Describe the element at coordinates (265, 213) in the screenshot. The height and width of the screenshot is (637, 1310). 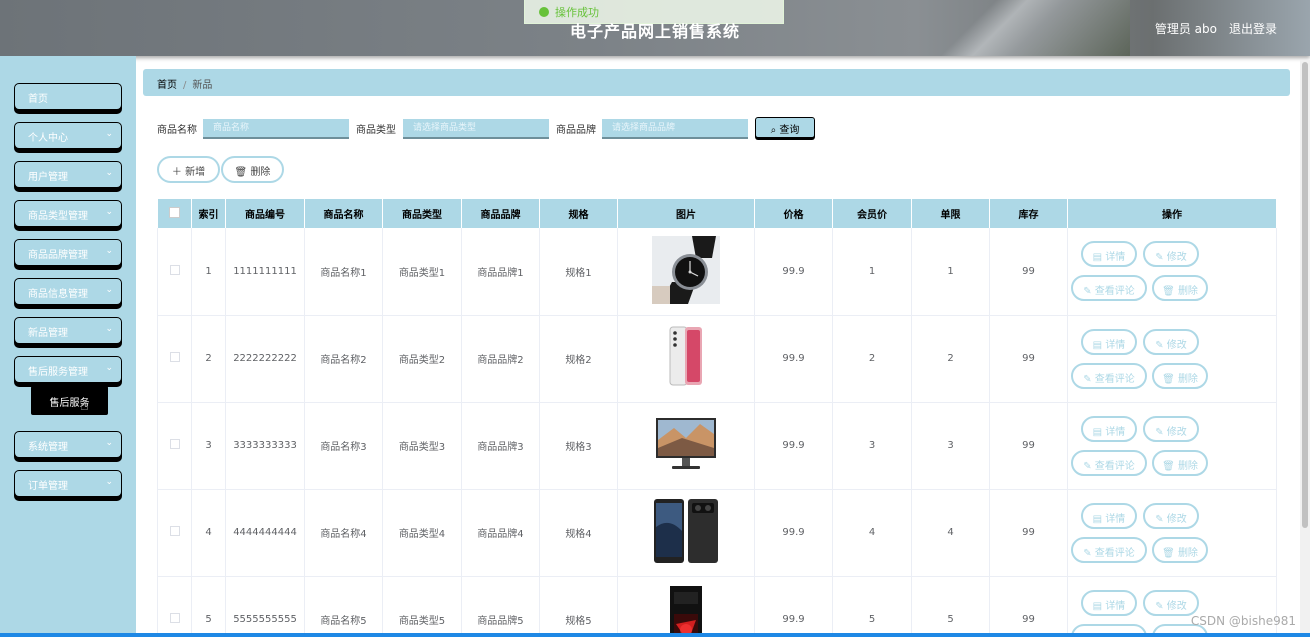
I see `col-code: 商品编号` at that location.